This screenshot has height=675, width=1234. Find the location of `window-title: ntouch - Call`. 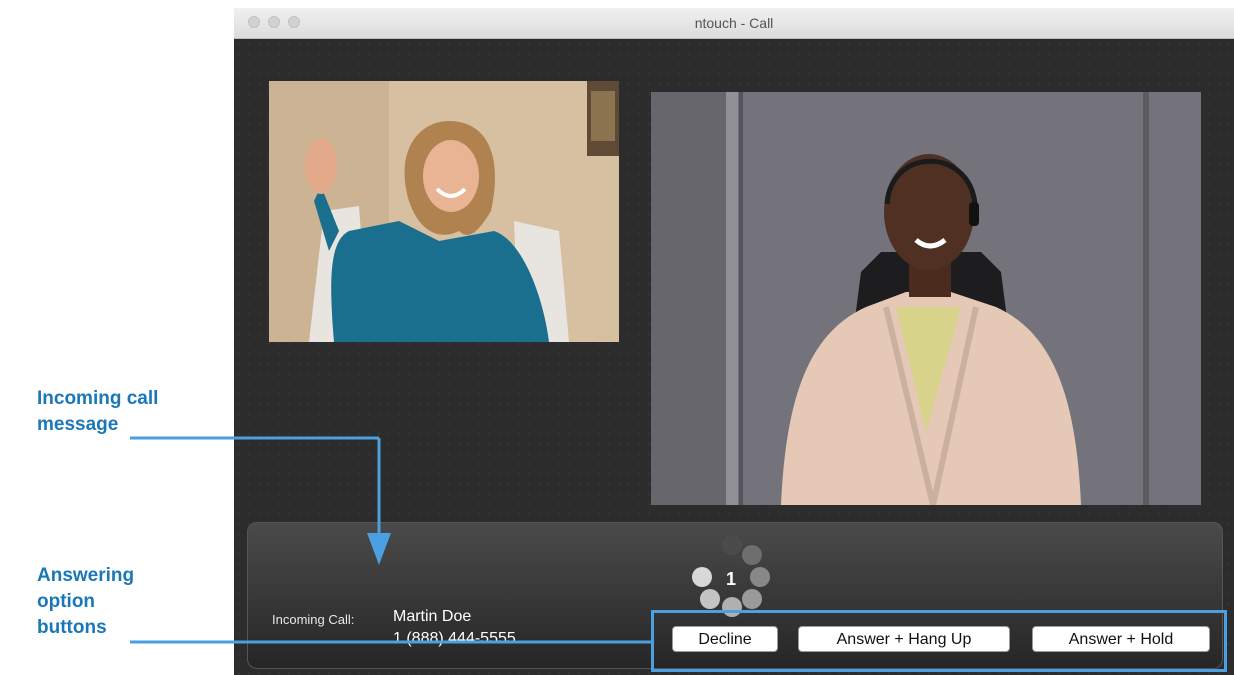

window-title: ntouch - Call is located at coordinates (734, 23).